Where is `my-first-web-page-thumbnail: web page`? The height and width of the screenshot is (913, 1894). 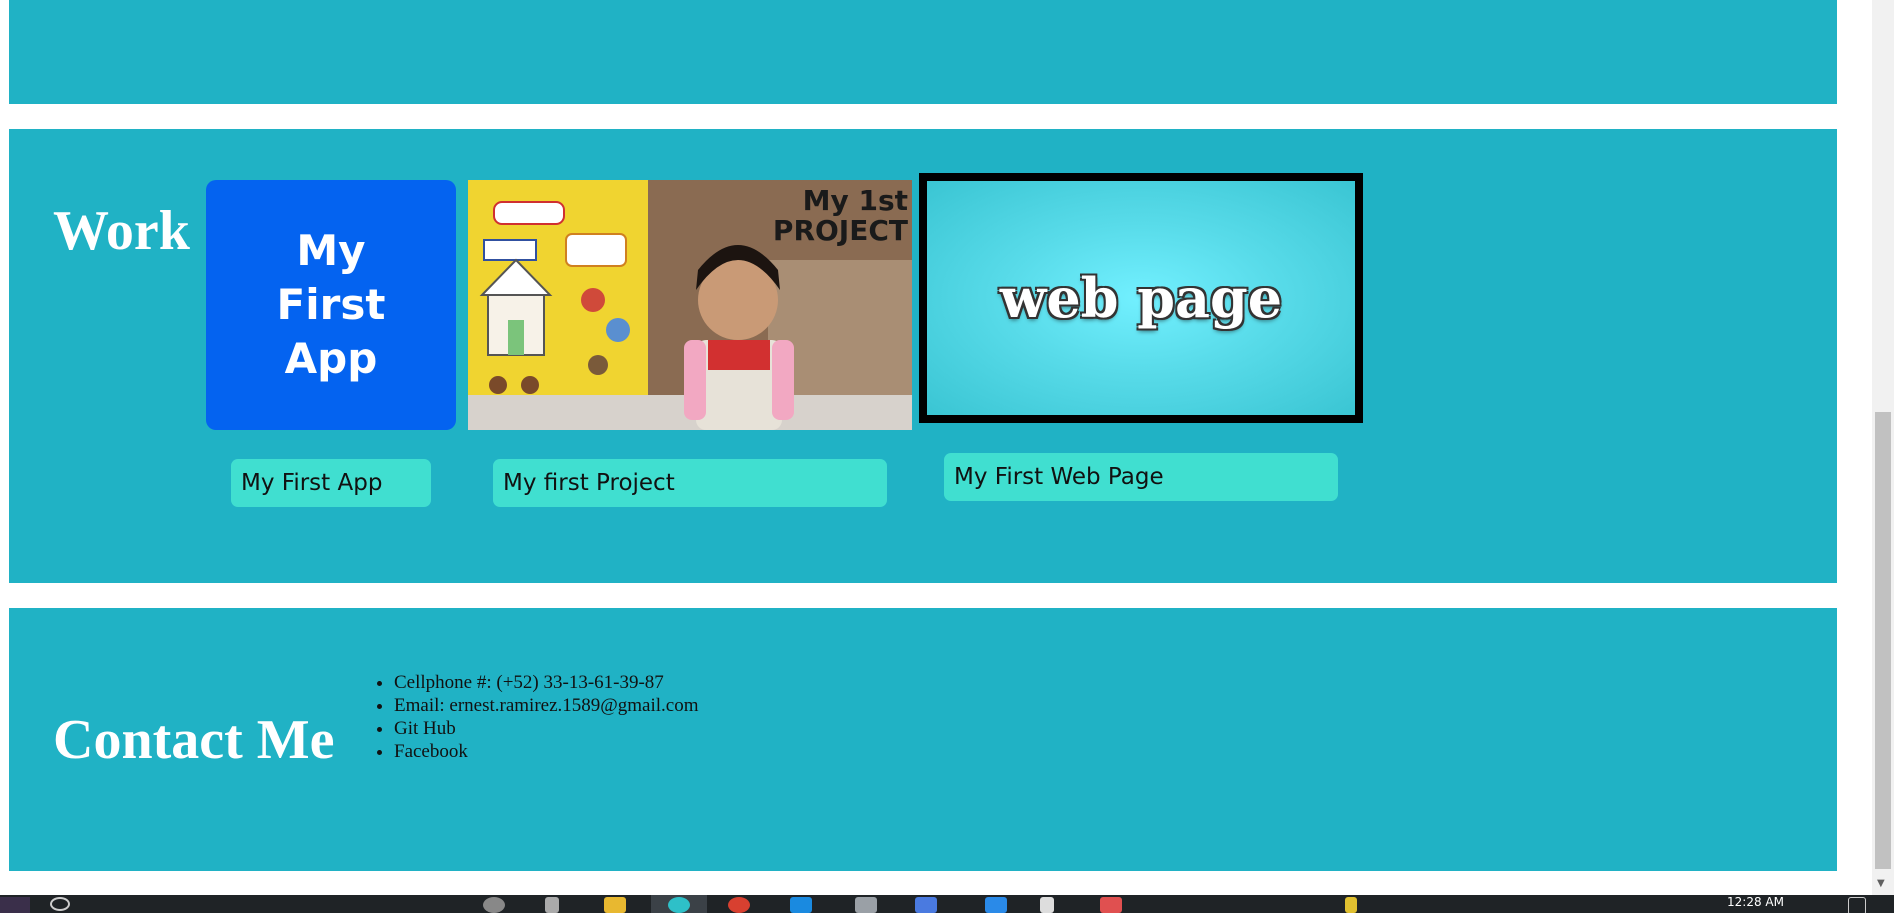 my-first-web-page-thumbnail: web page is located at coordinates (1141, 298).